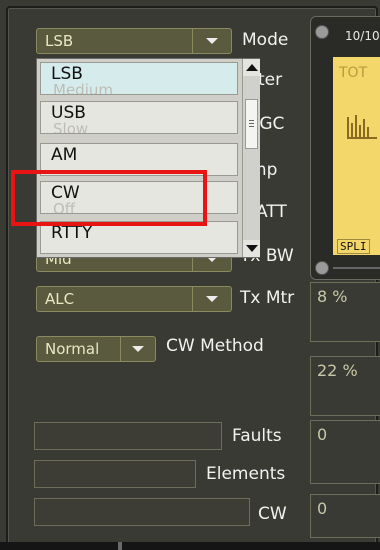 Image resolution: width=380 pixels, height=550 pixels. I want to click on scroll-up-button, so click(251, 67).